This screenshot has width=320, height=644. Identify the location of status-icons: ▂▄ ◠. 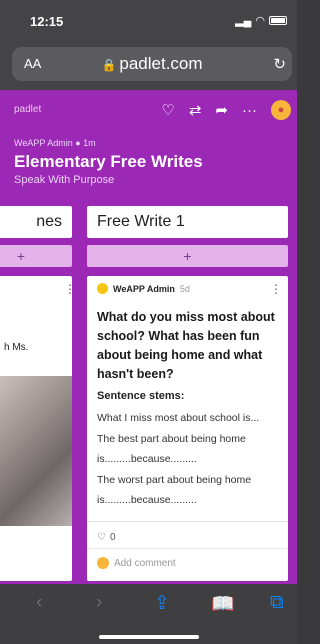
(261, 20).